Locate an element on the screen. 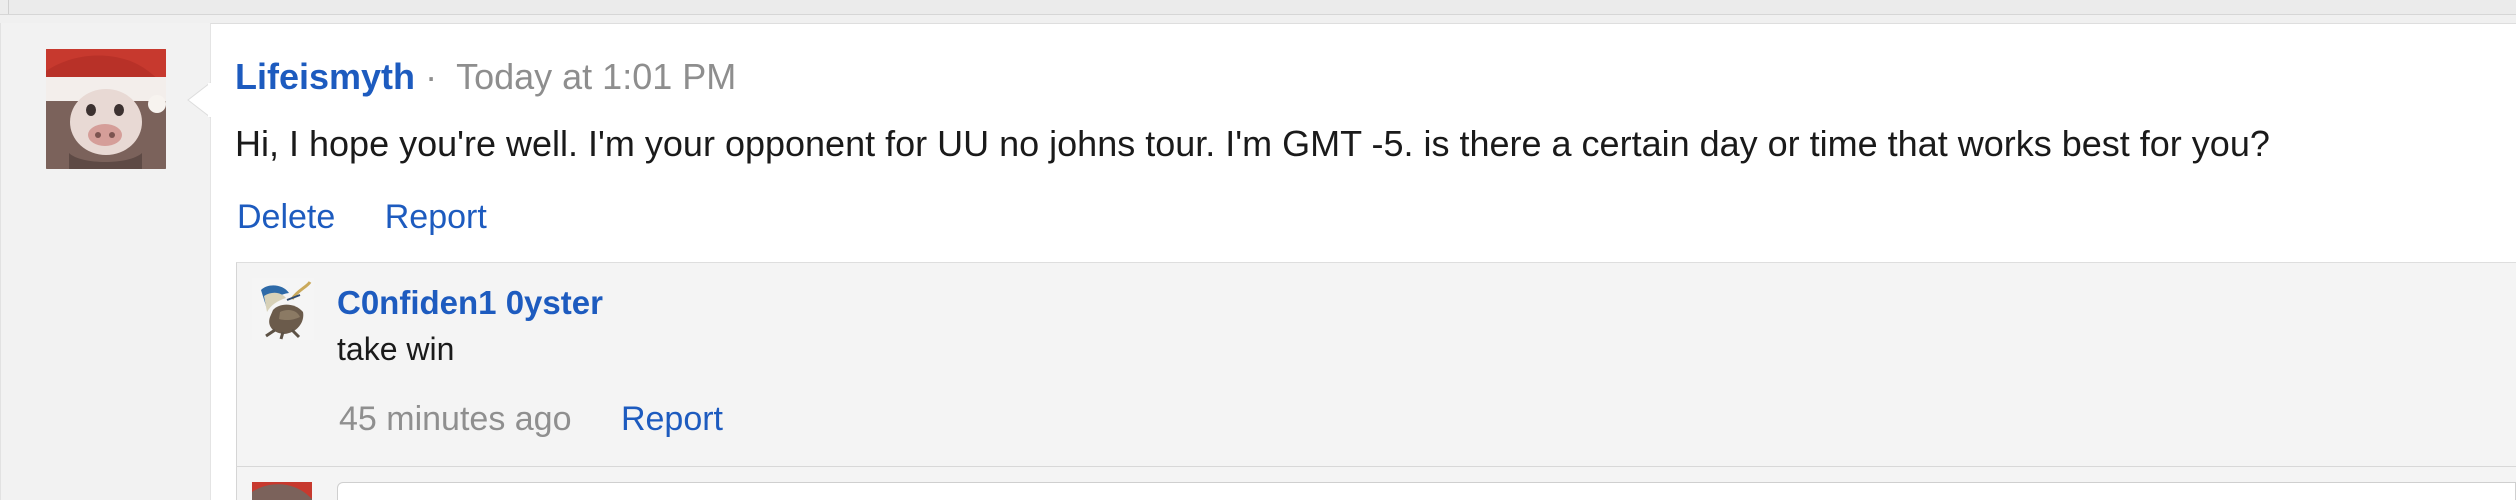  previous-item-corner is located at coordinates (4, 7).